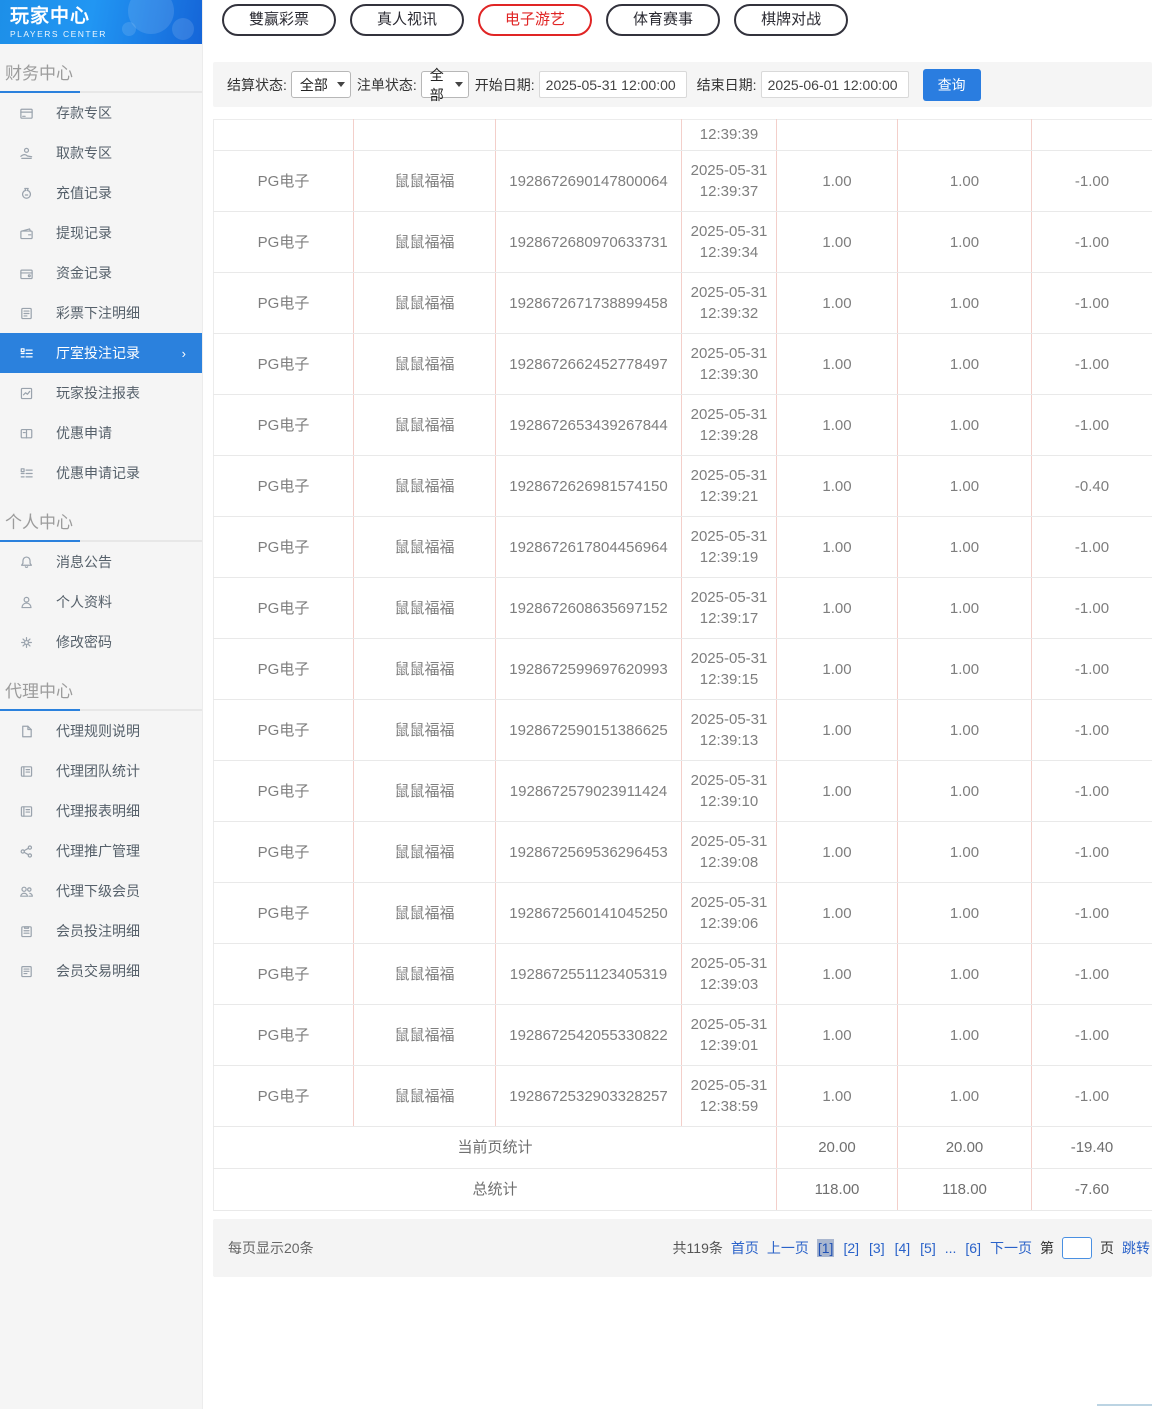 This screenshot has height=1409, width=1152. What do you see at coordinates (973, 1248) in the screenshot?
I see `page-link: [6]` at bounding box center [973, 1248].